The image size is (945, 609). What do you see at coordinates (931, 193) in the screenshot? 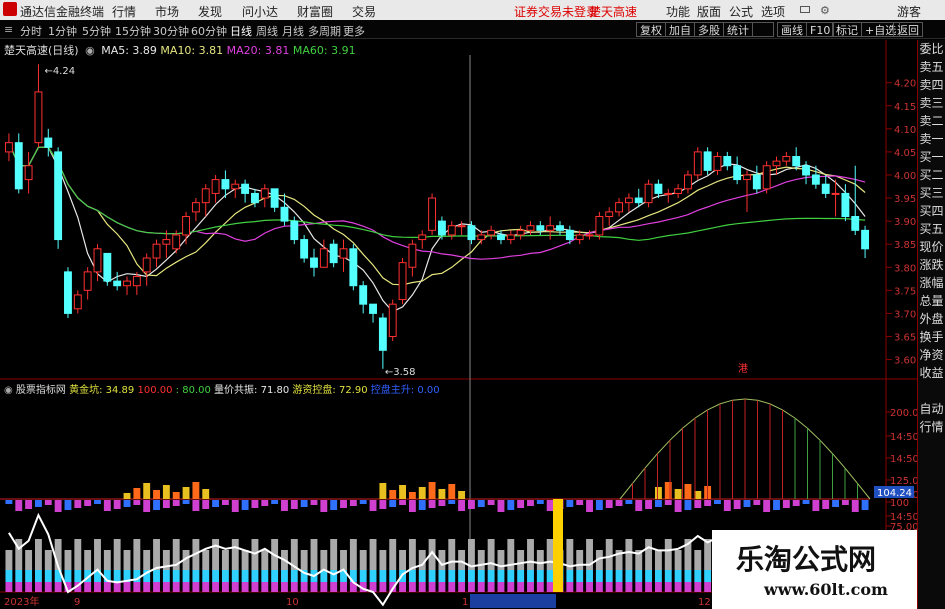
I see `panel-item: 买三` at bounding box center [931, 193].